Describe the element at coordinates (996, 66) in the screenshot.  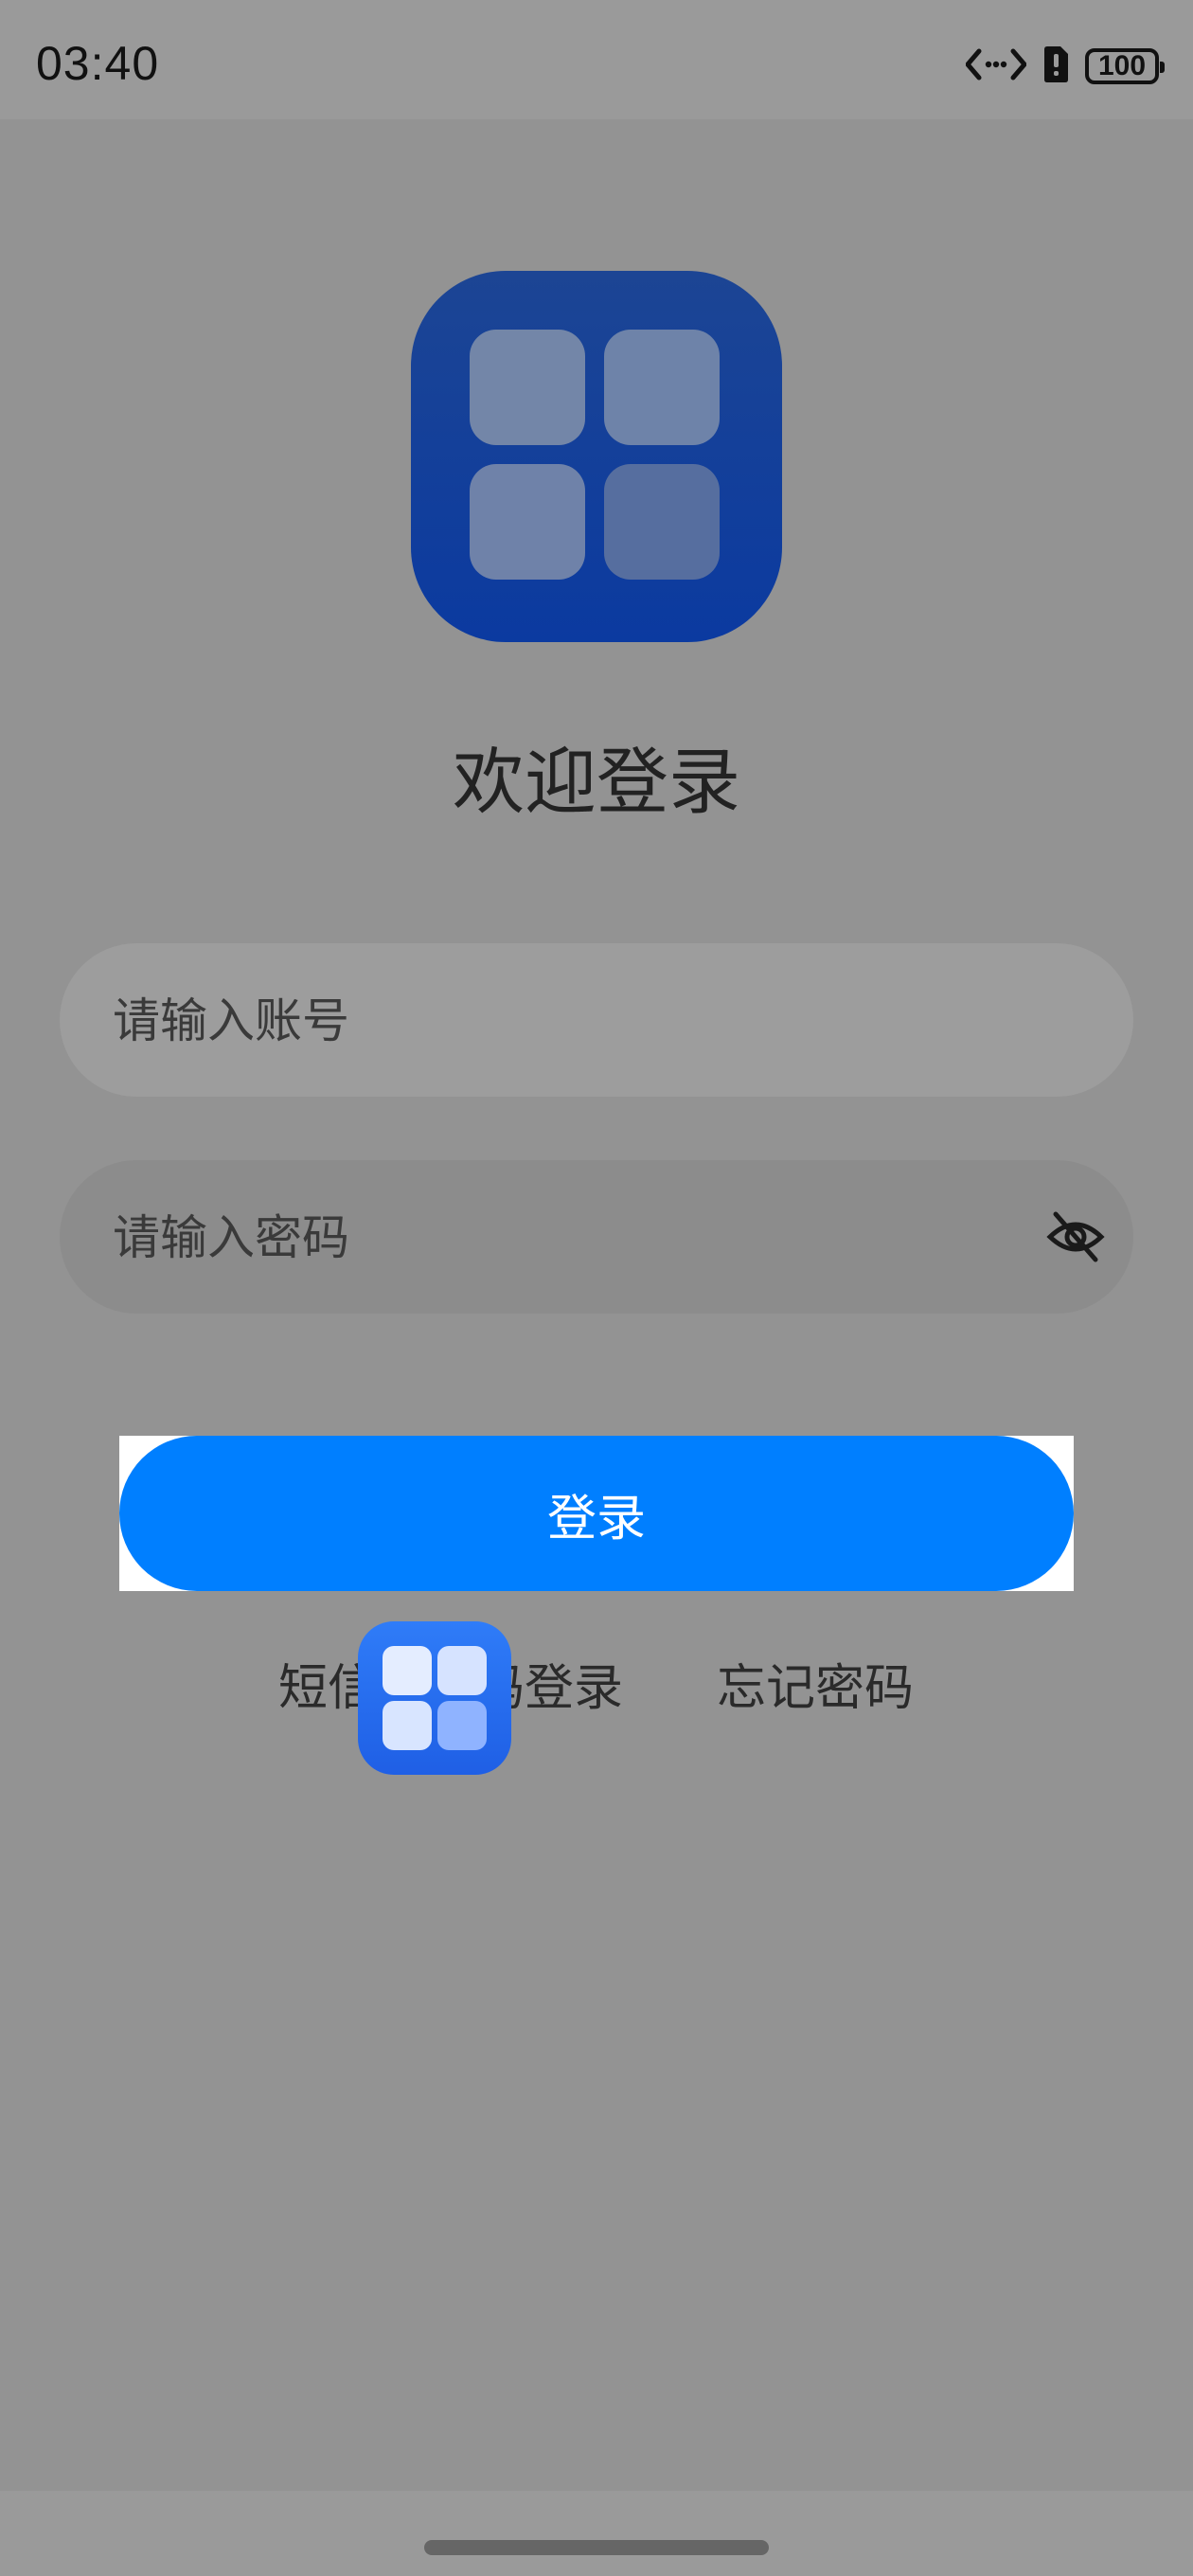
I see `data-transfer-icon` at that location.